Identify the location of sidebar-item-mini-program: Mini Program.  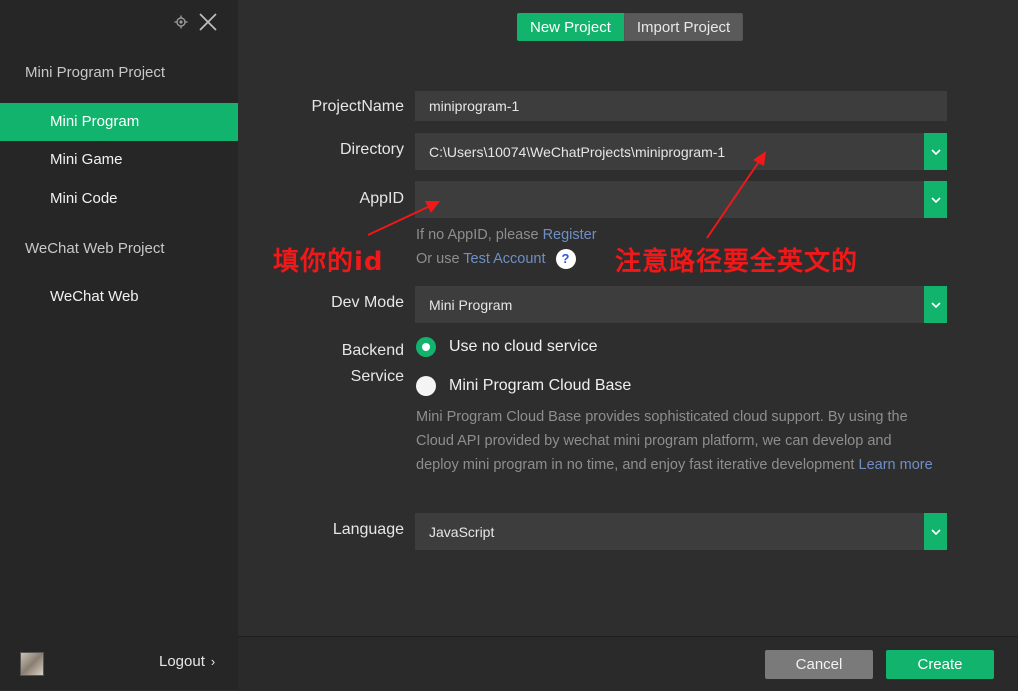
(119, 122).